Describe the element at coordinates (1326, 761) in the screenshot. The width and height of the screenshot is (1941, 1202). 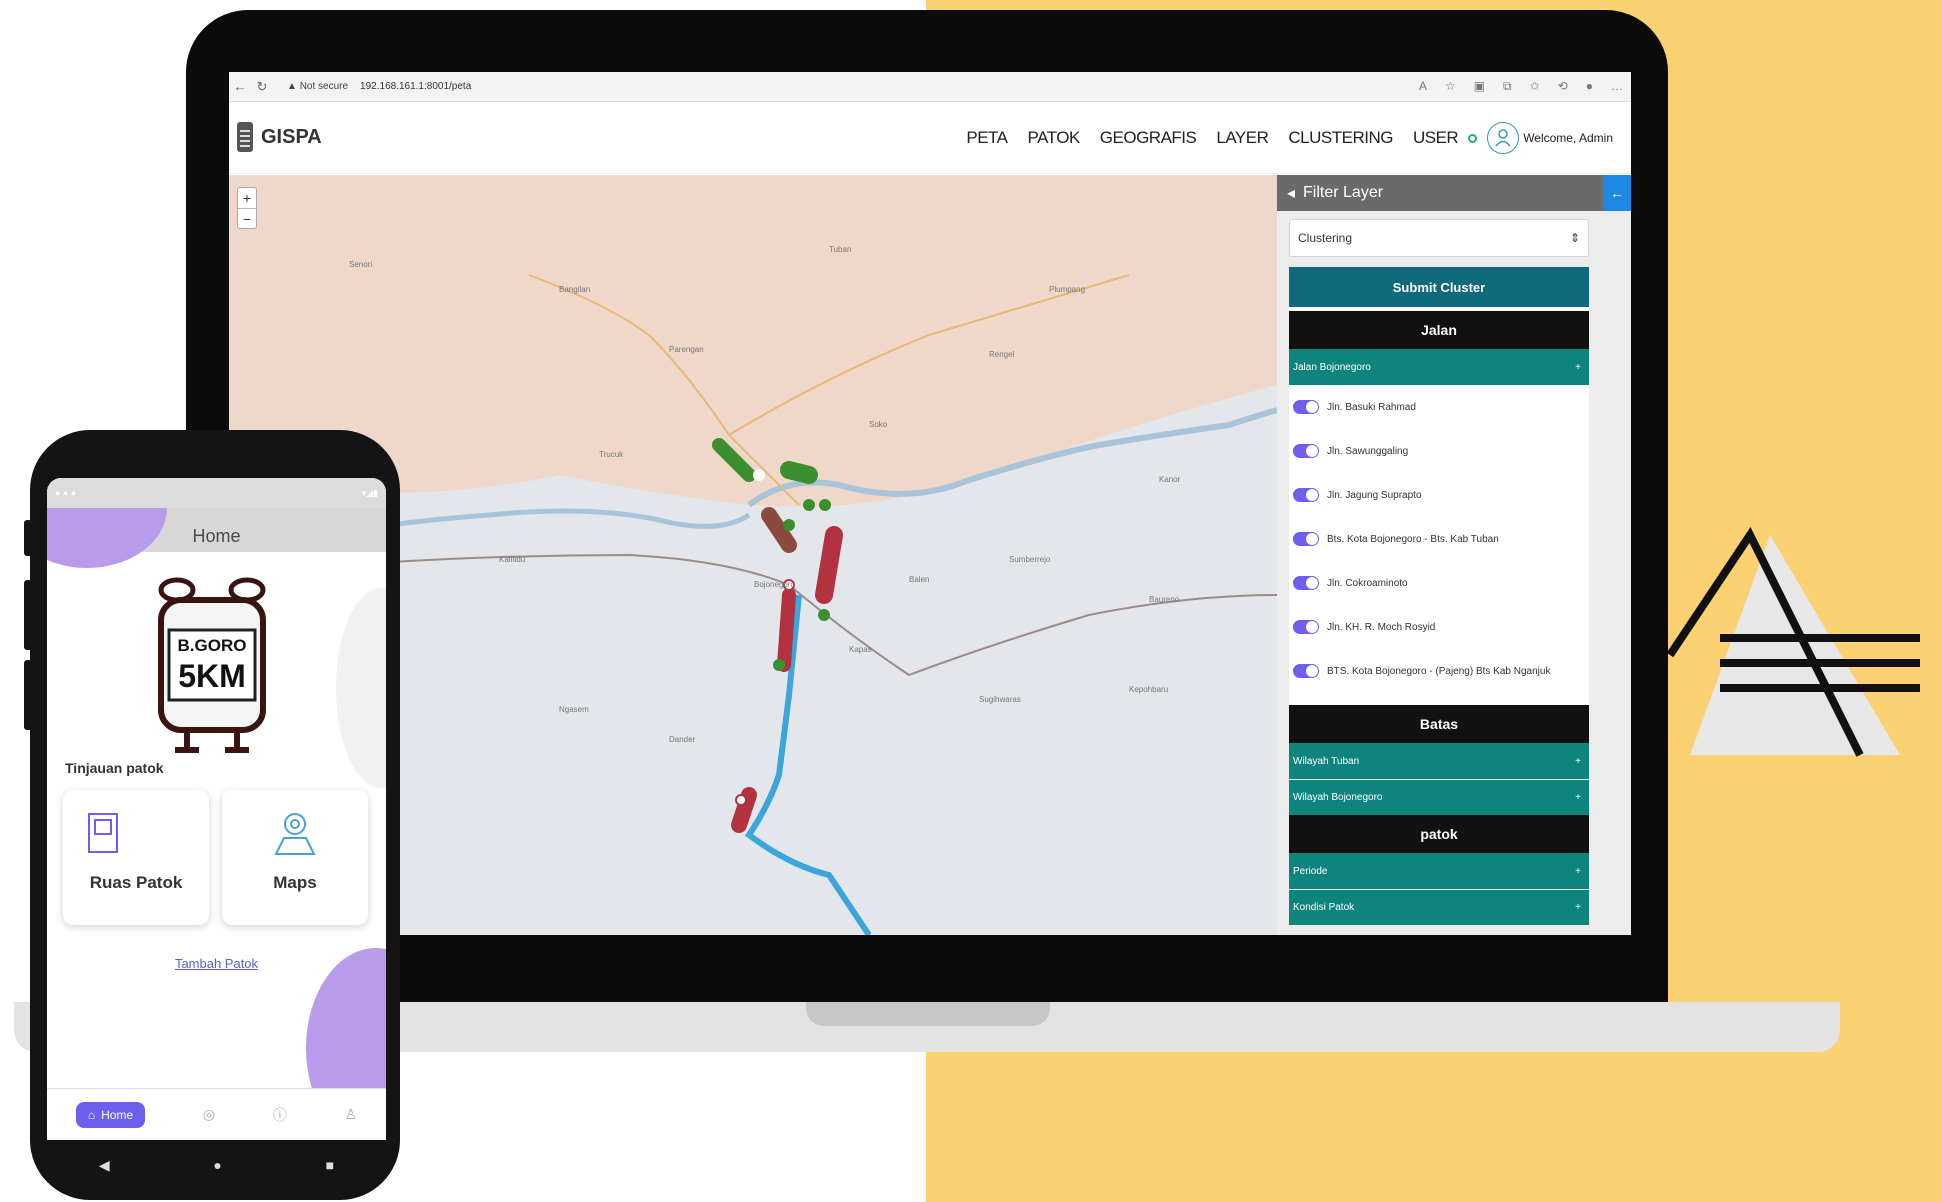
I see `group-label: Wilayah Tuban` at that location.